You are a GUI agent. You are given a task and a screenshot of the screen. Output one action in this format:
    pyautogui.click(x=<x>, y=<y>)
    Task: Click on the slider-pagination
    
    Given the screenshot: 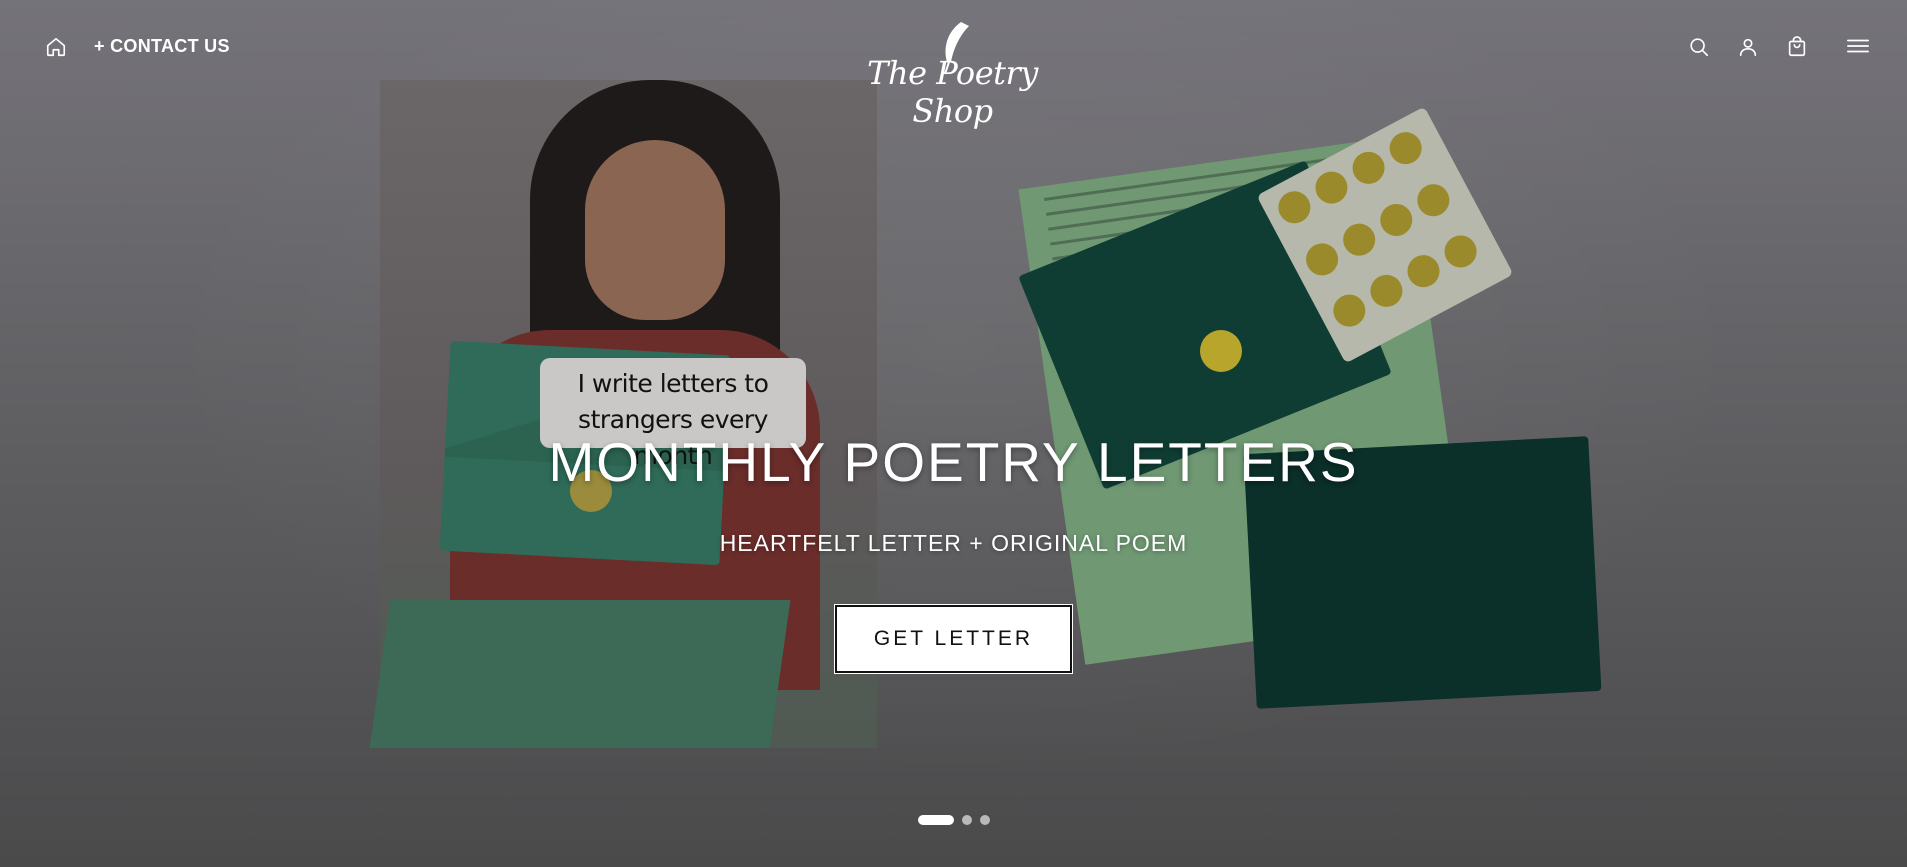 What is the action you would take?
    pyautogui.click(x=953, y=820)
    